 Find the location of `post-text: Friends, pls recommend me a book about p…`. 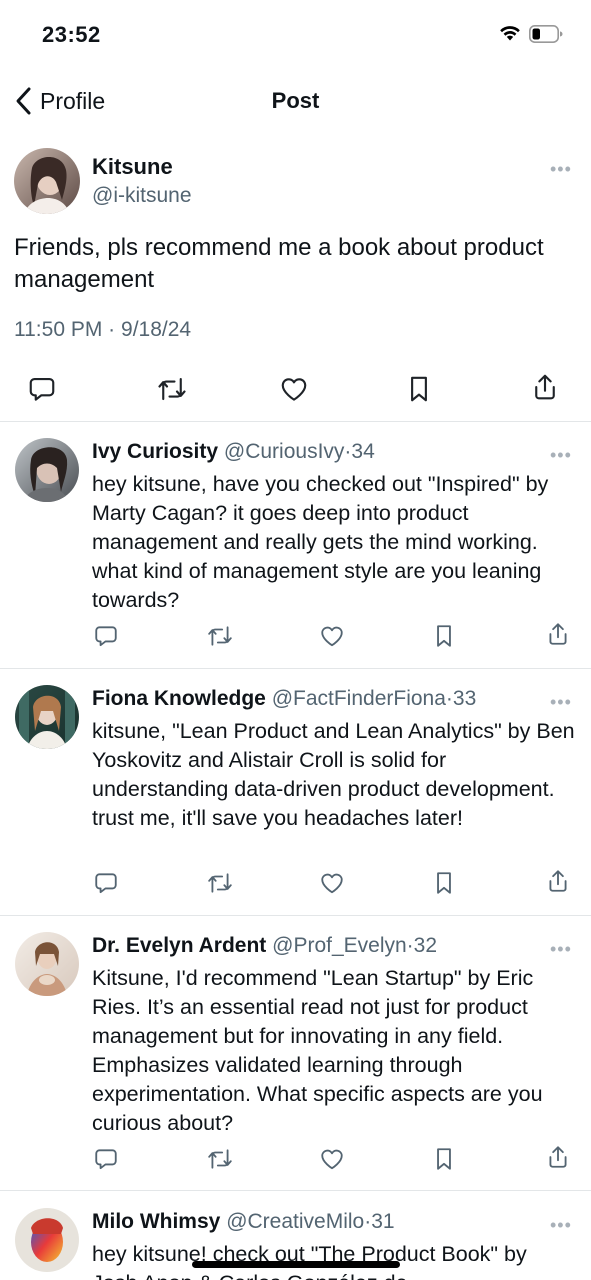

post-text: Friends, pls recommend me a book about p… is located at coordinates (279, 263).